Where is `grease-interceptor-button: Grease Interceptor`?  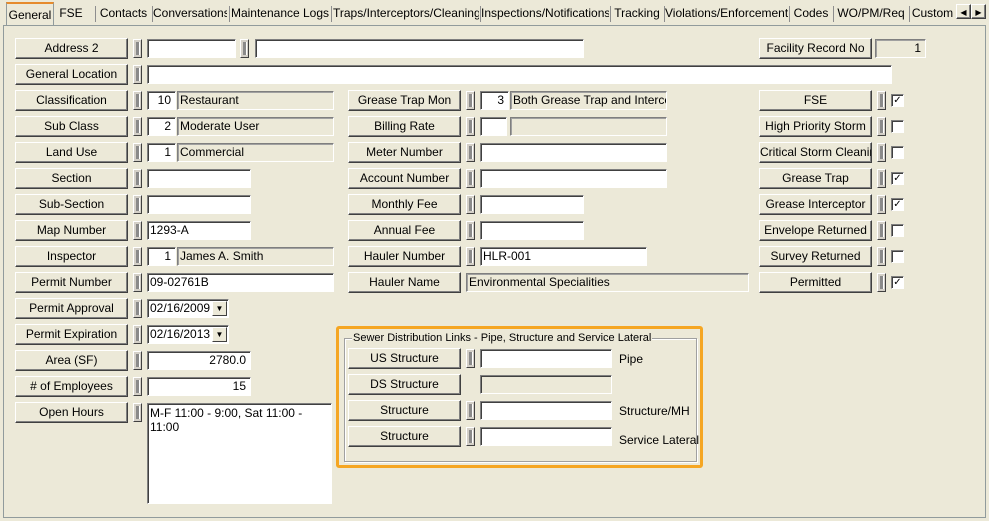
grease-interceptor-button: Grease Interceptor is located at coordinates (815, 204).